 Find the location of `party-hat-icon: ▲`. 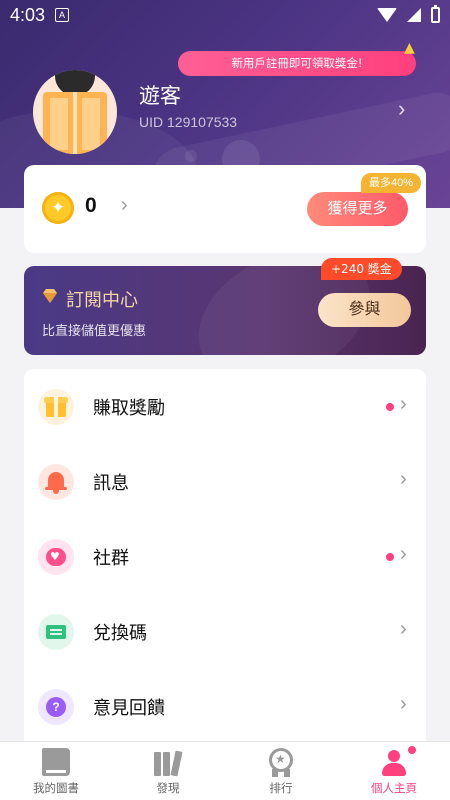

party-hat-icon: ▲ is located at coordinates (409, 48).